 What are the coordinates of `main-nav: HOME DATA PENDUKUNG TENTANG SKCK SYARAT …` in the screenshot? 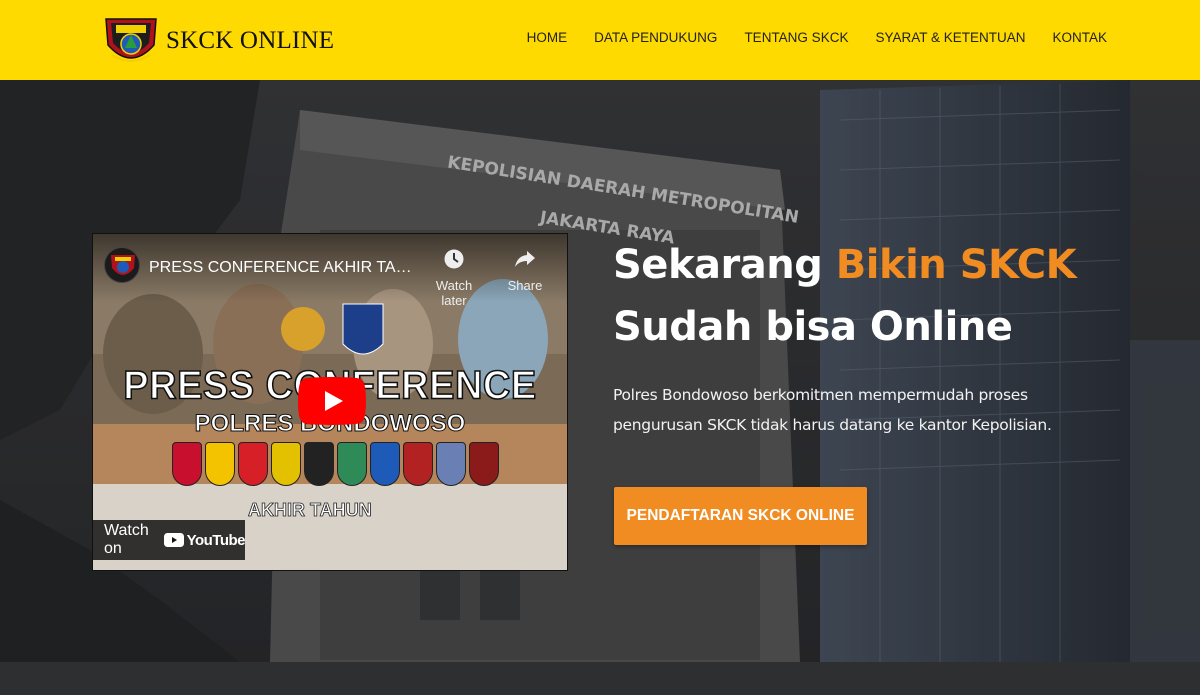 It's located at (817, 37).